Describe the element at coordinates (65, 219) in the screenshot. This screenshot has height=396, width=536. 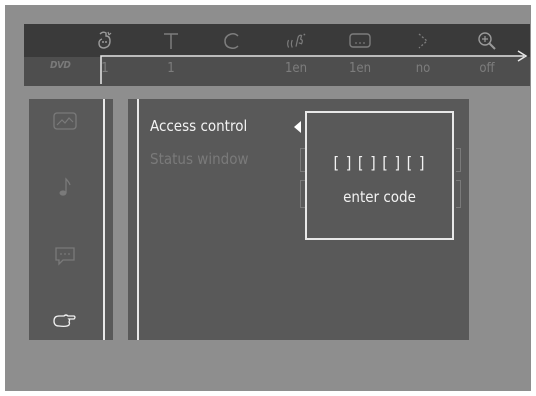
I see `settings-sidebar` at that location.